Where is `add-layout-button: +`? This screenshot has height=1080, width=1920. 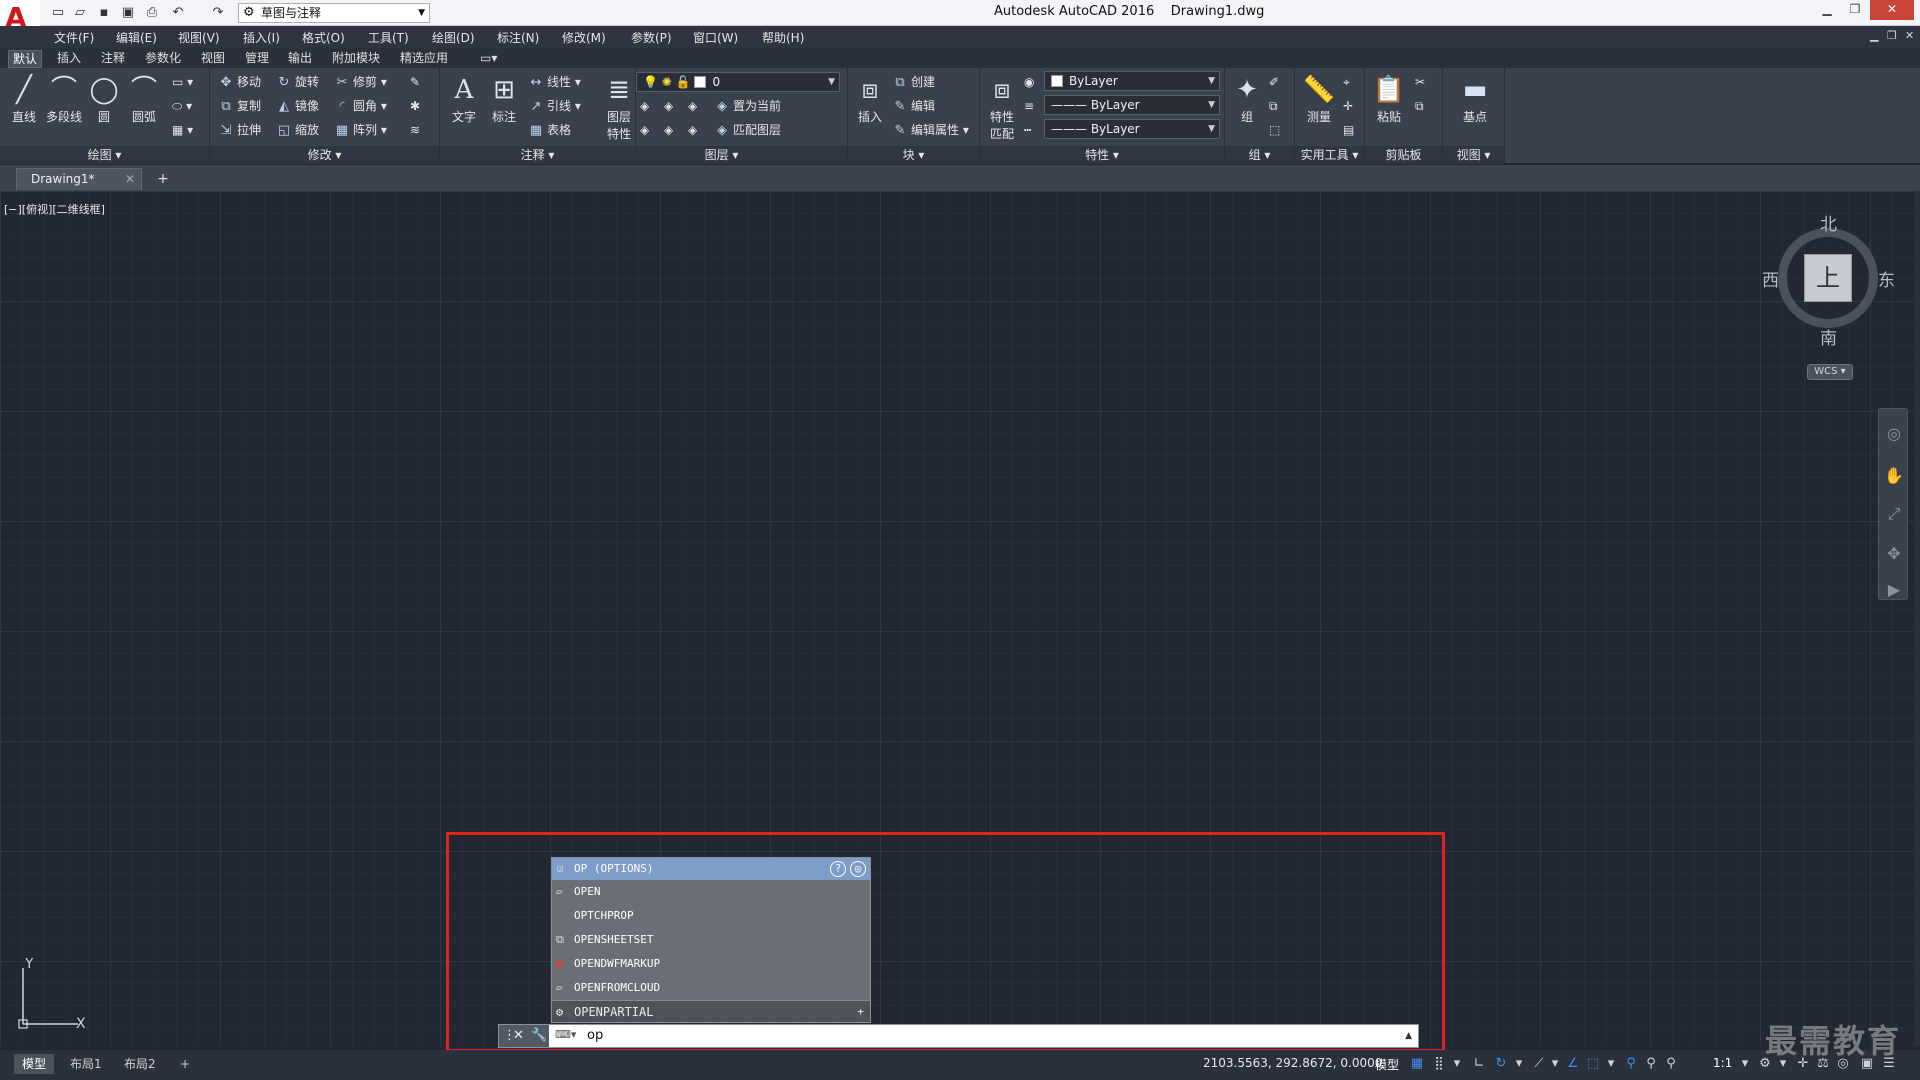 add-layout-button: + is located at coordinates (185, 1064).